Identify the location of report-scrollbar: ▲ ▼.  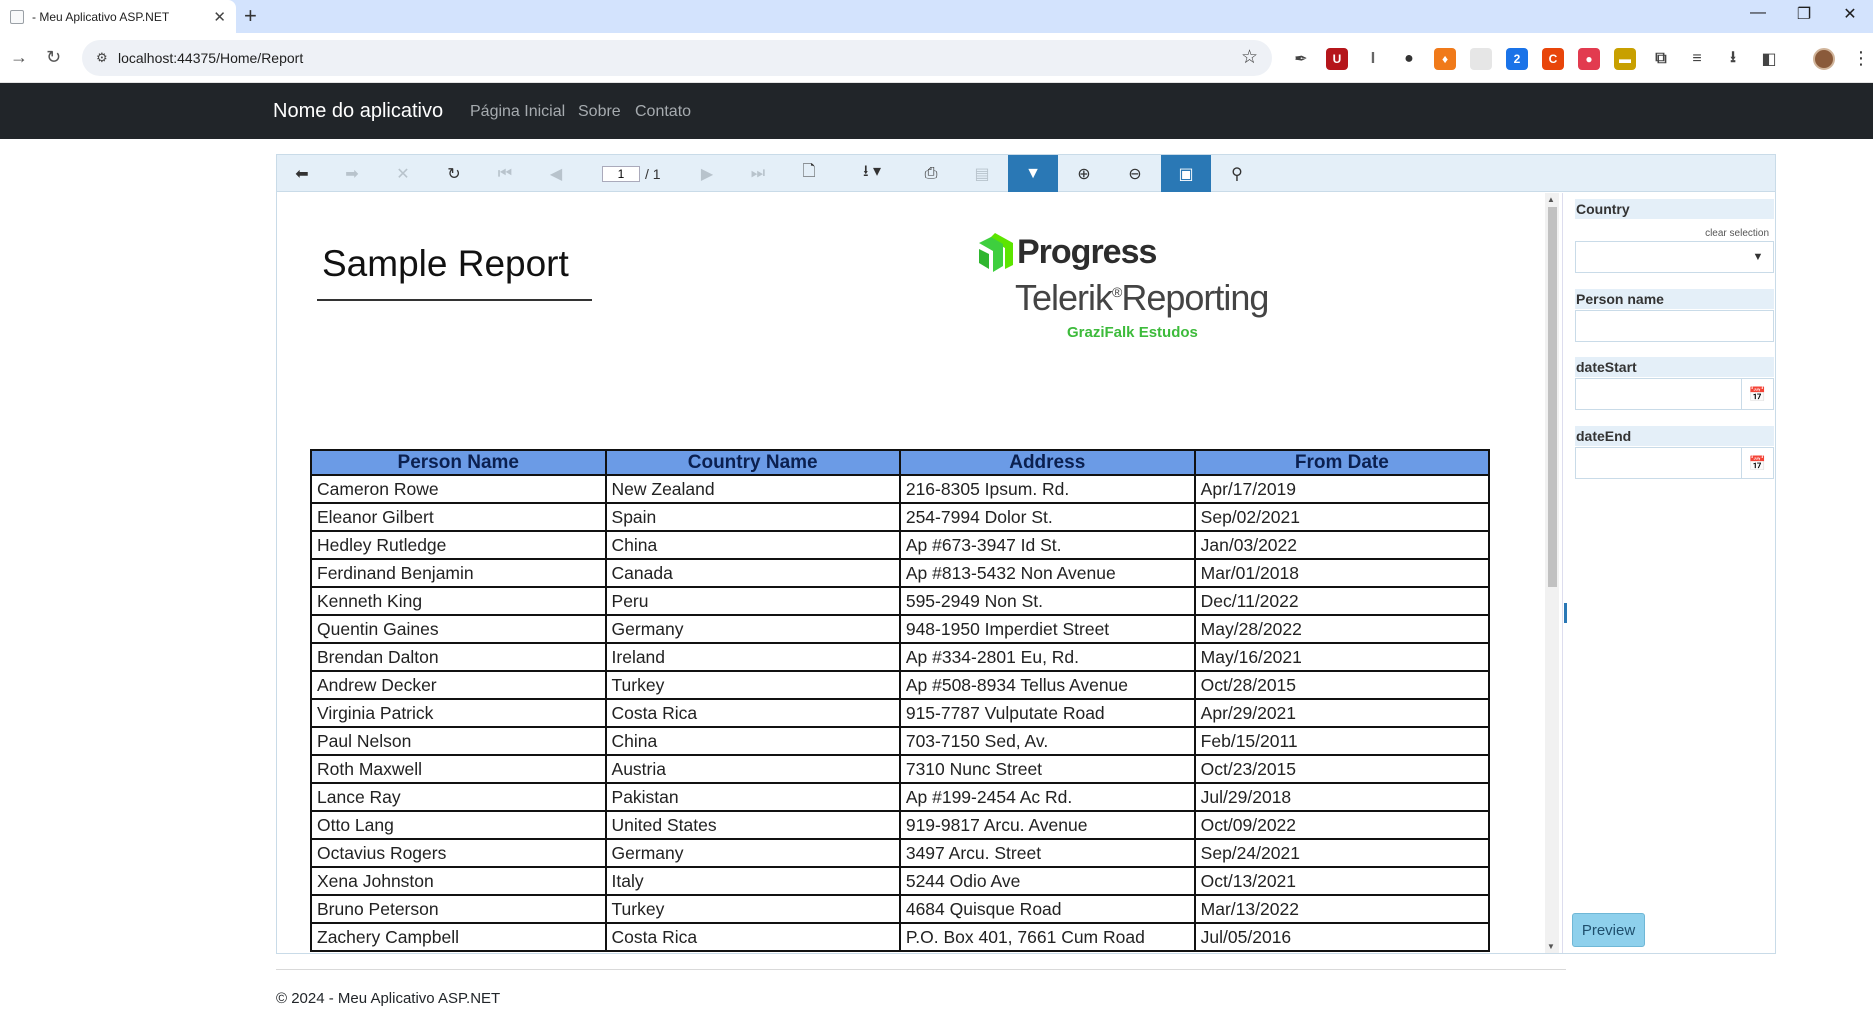
(1552, 573).